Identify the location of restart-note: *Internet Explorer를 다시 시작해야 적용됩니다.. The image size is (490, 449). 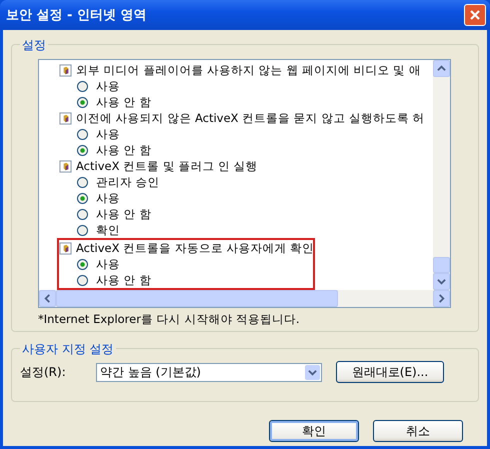
(169, 319).